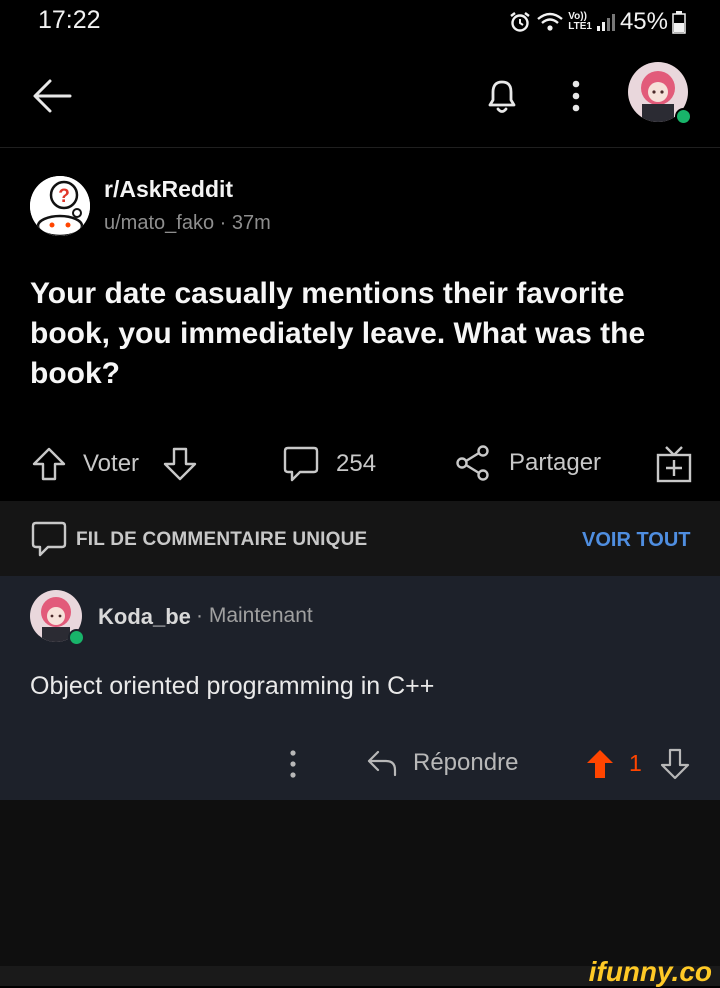 Image resolution: width=720 pixels, height=988 pixels. I want to click on arrow-up-outline-icon, so click(49, 464).